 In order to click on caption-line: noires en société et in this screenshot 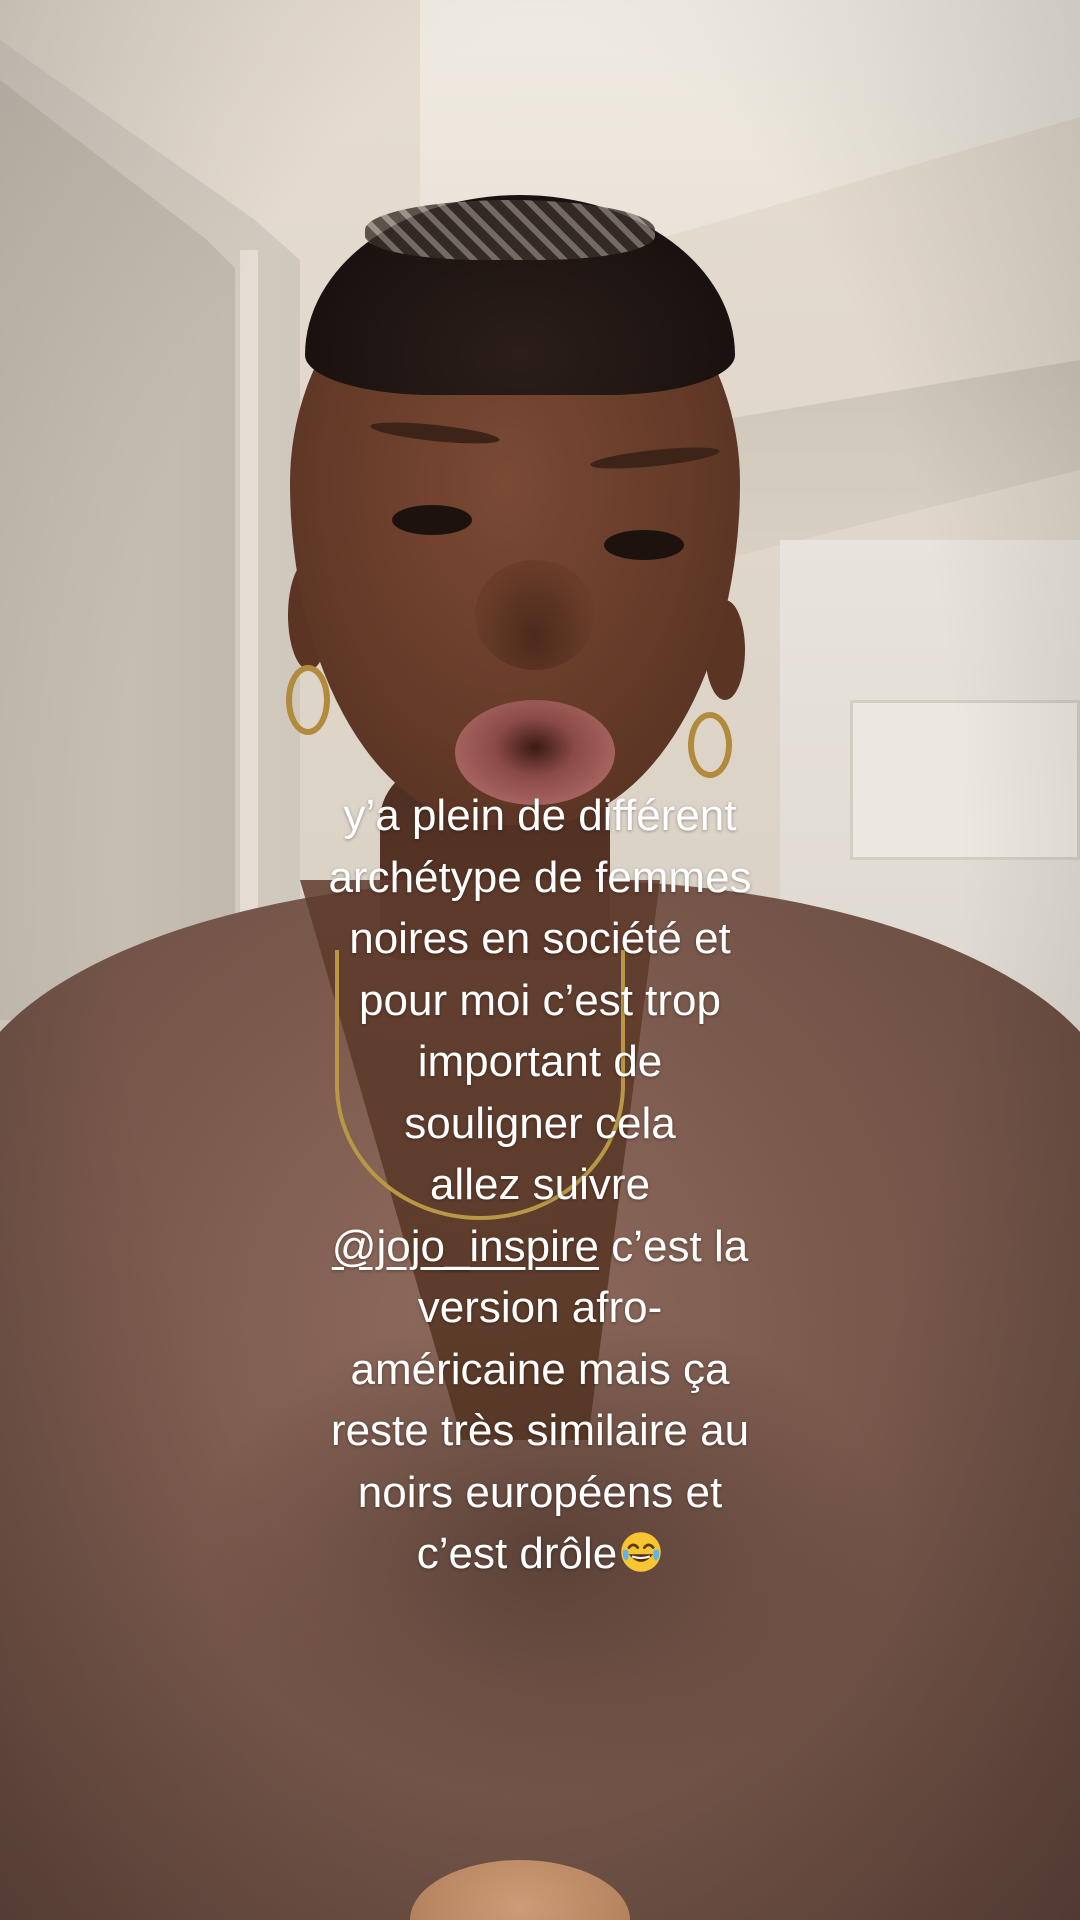, I will do `click(540, 938)`.